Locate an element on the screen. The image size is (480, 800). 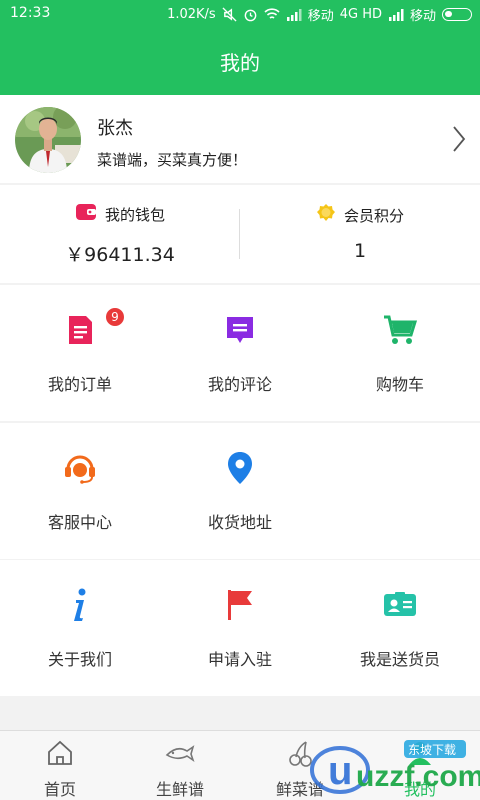
watermark-logo: u 东坡下载 uzzf.com is located at coordinates (390, 766).